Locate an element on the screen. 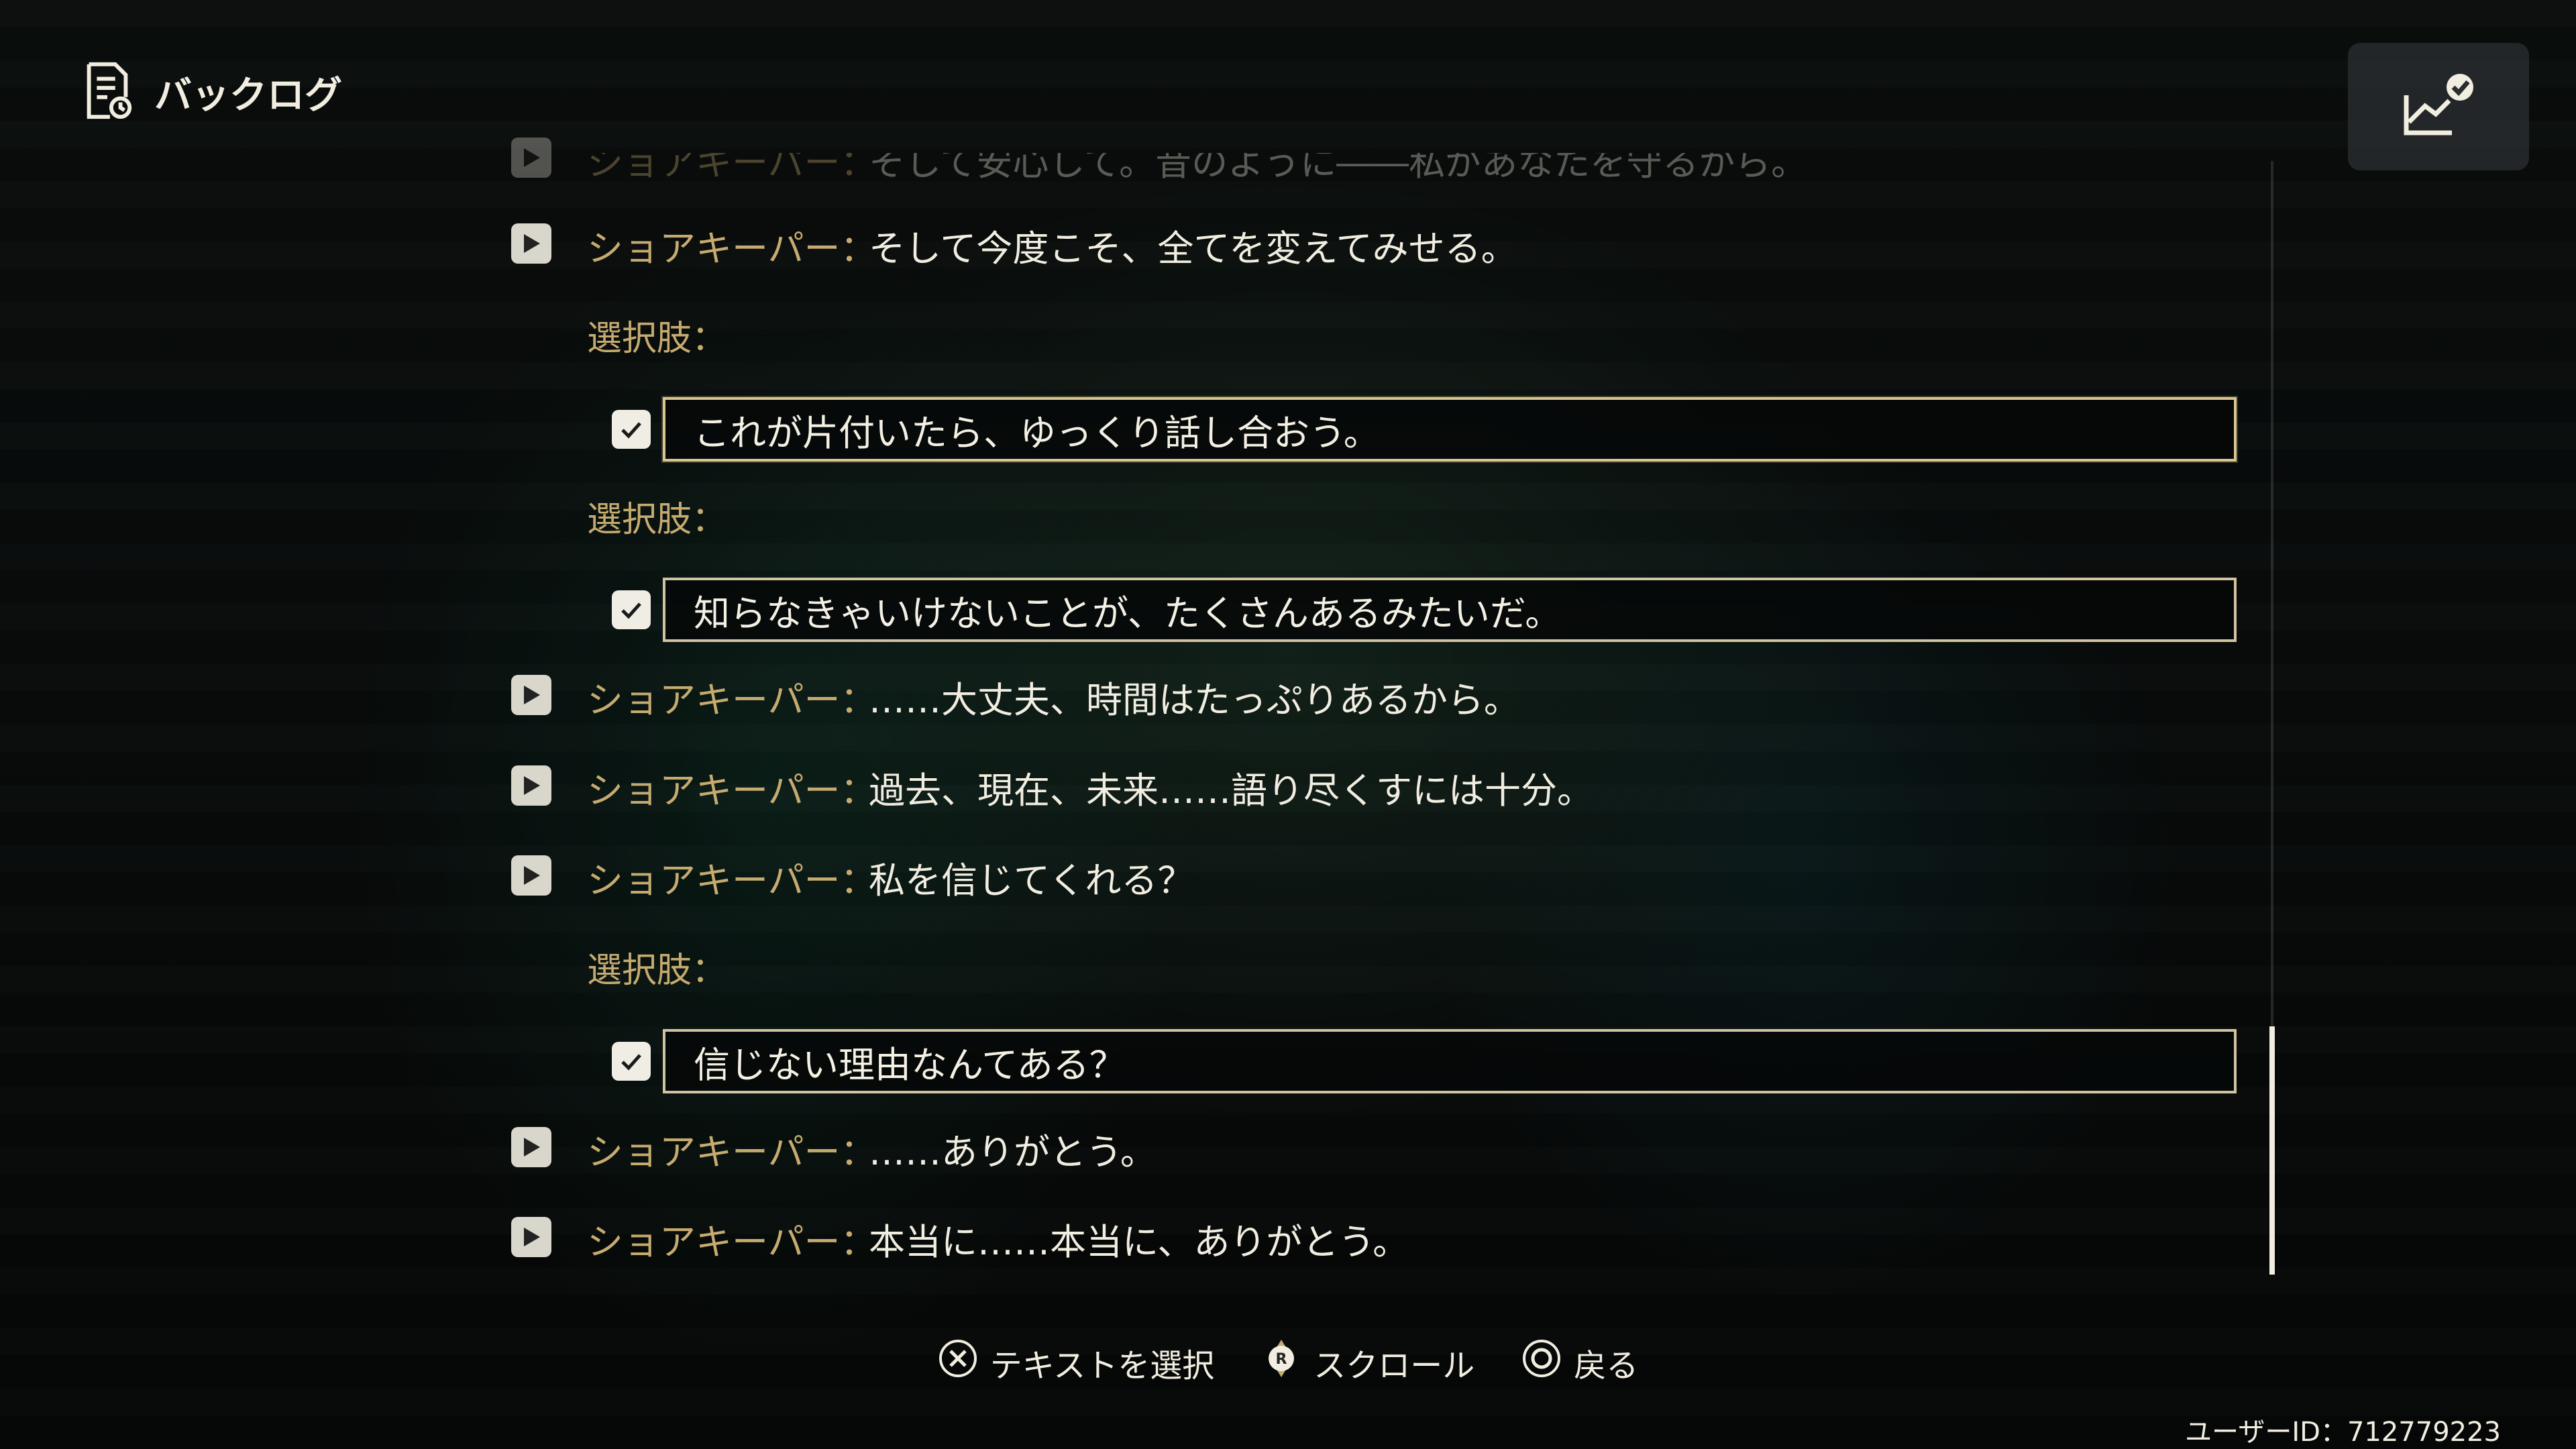 This screenshot has width=2576, height=1449. hint-label: スクロール is located at coordinates (1394, 1366).